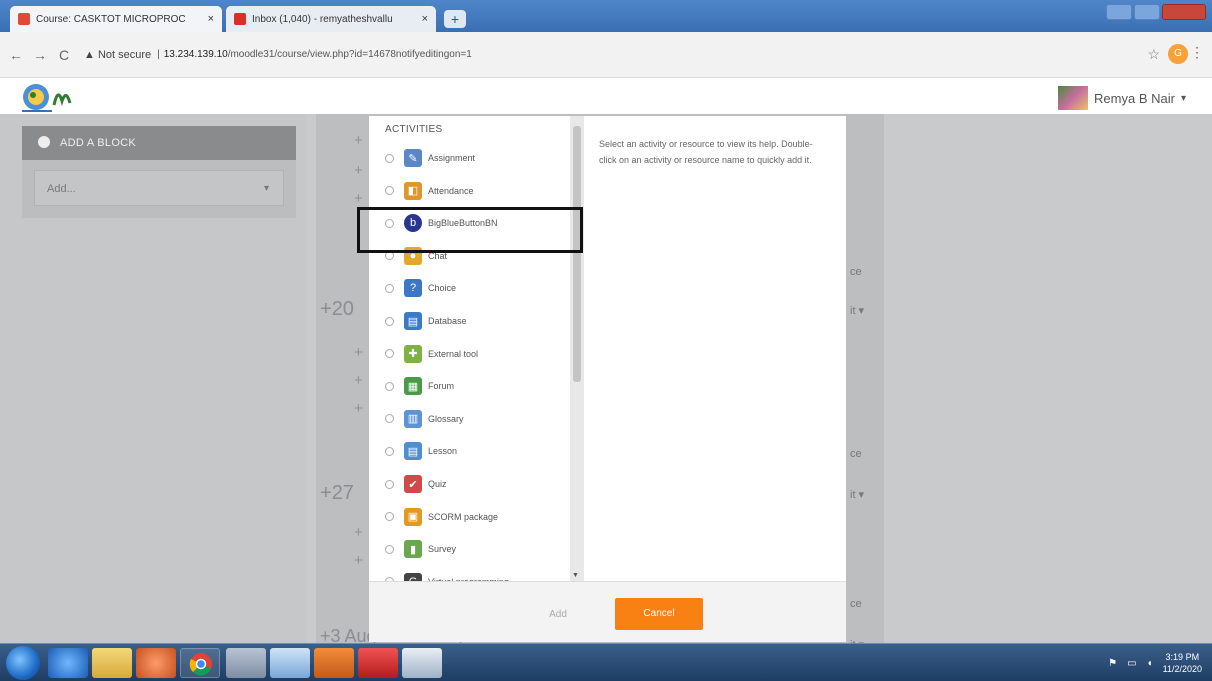  Describe the element at coordinates (342, 493) in the screenshot. I see `section-27-label: 27` at that location.